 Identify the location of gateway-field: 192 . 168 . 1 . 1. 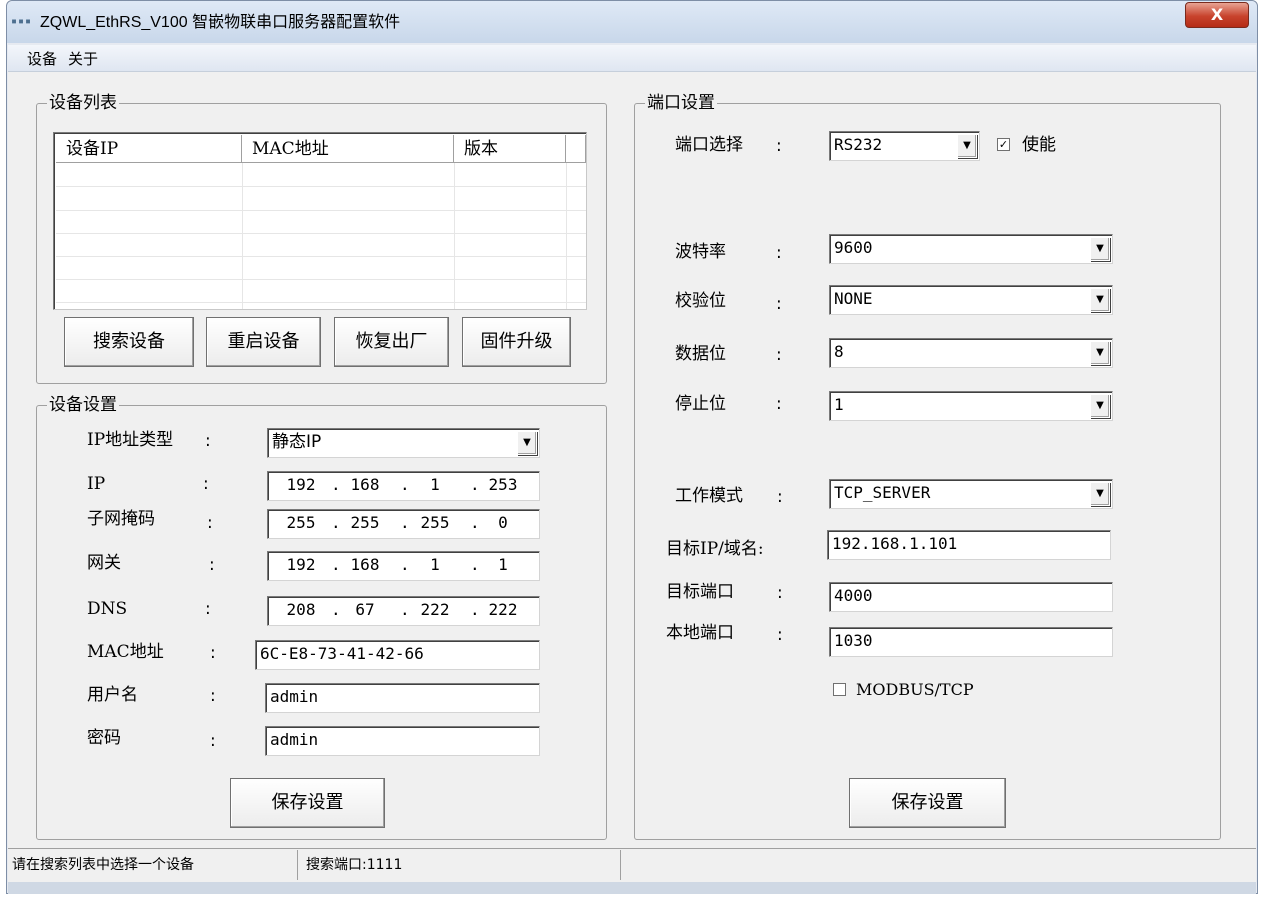
(403, 566).